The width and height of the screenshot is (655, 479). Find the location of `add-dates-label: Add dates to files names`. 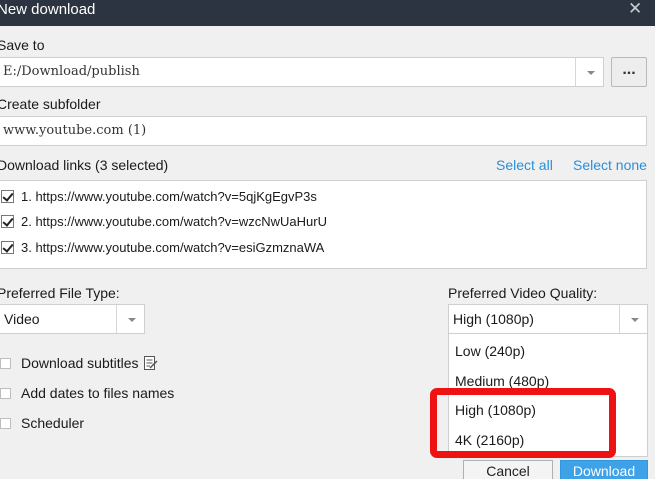

add-dates-label: Add dates to files names is located at coordinates (98, 393).